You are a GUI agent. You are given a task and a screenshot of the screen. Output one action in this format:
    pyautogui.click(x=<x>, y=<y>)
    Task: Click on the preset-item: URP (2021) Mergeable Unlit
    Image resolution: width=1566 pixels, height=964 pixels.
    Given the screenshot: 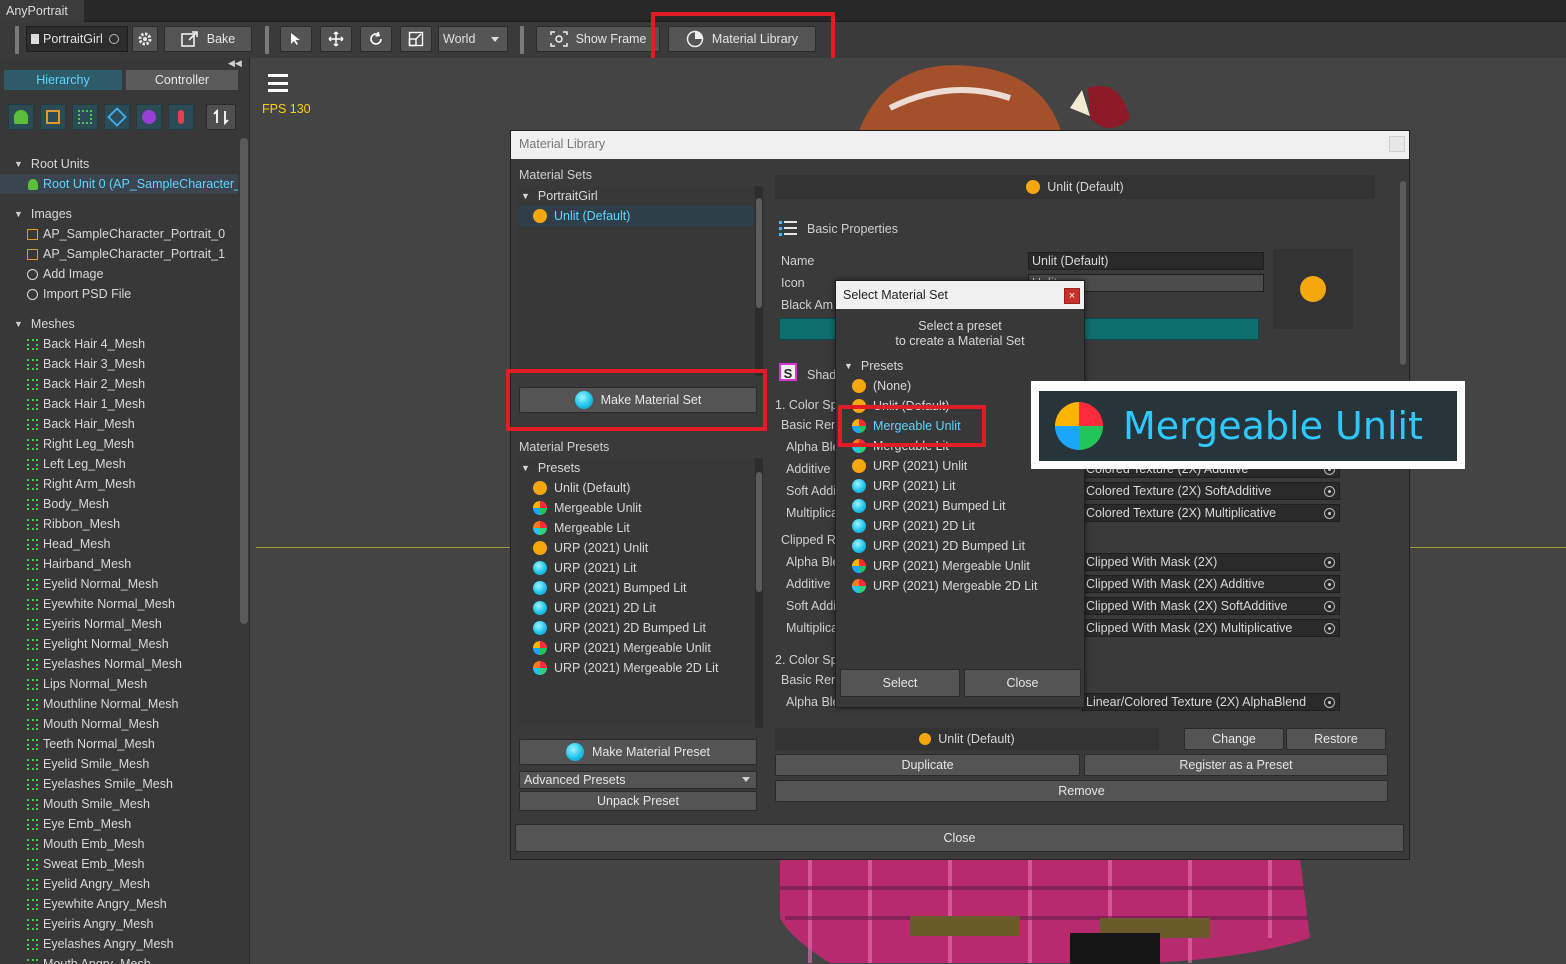 What is the action you would take?
    pyautogui.click(x=622, y=648)
    